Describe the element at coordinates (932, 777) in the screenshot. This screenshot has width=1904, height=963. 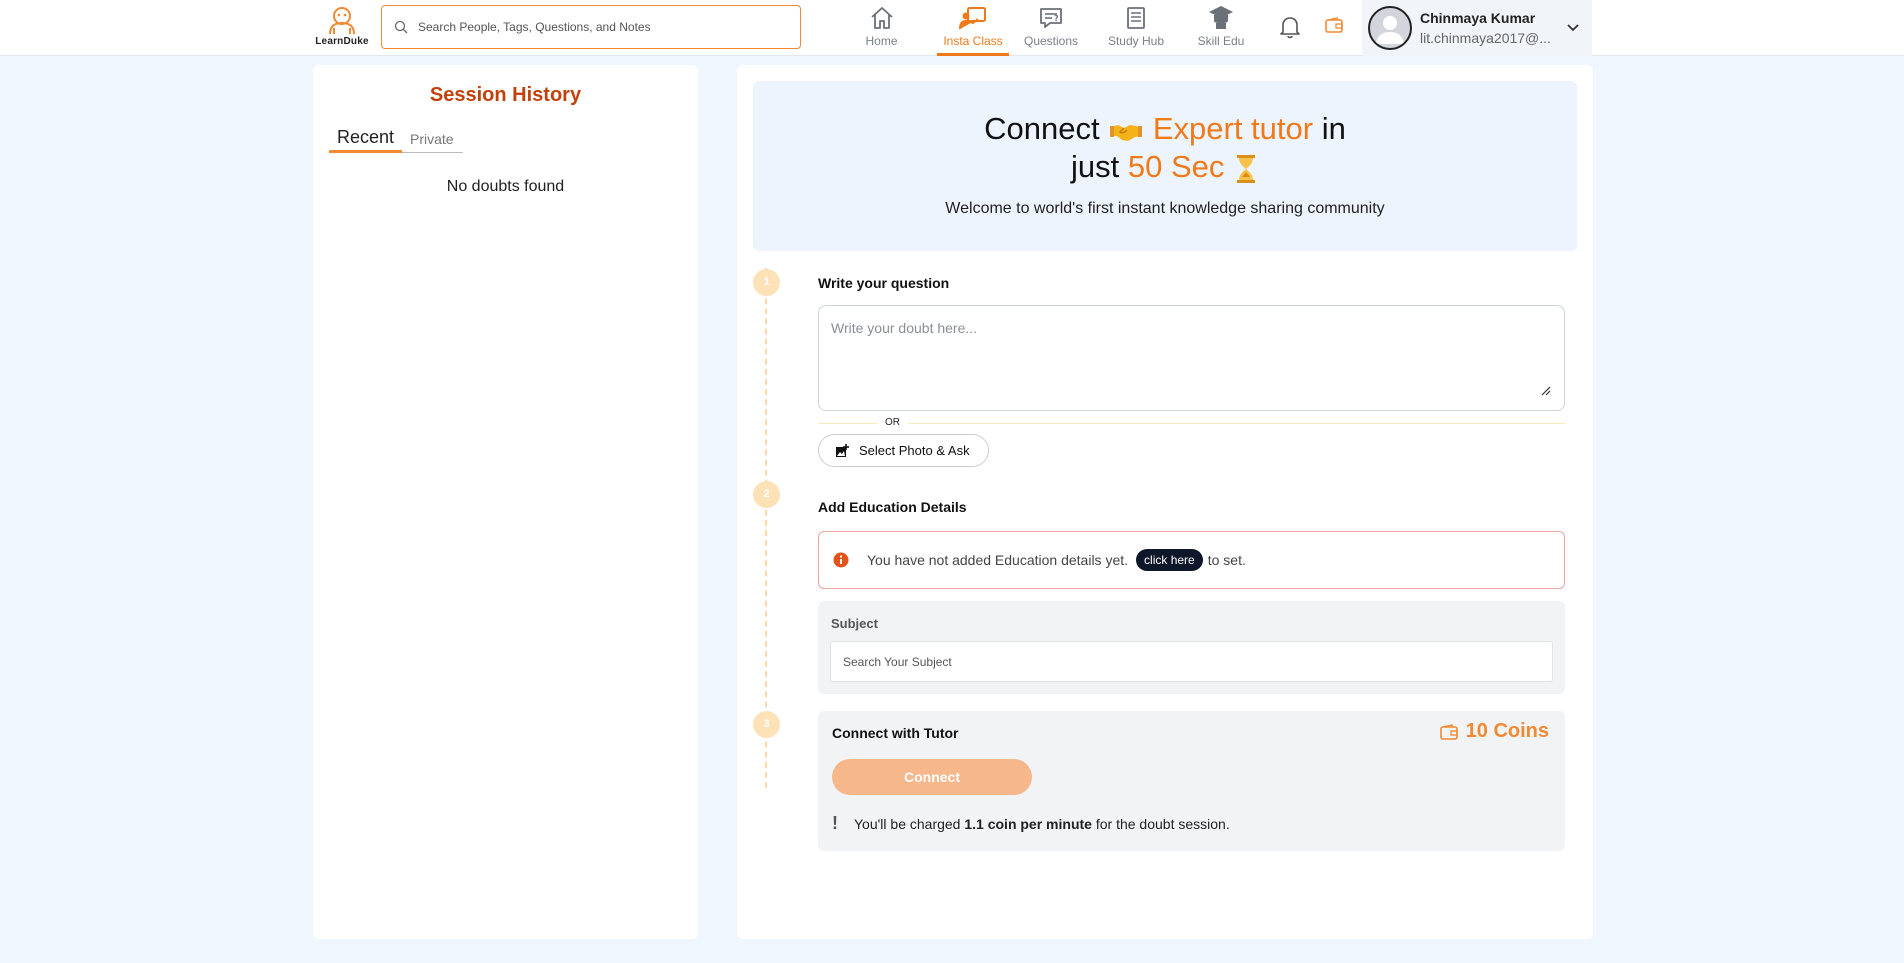
I see `connect-button: Connect` at that location.